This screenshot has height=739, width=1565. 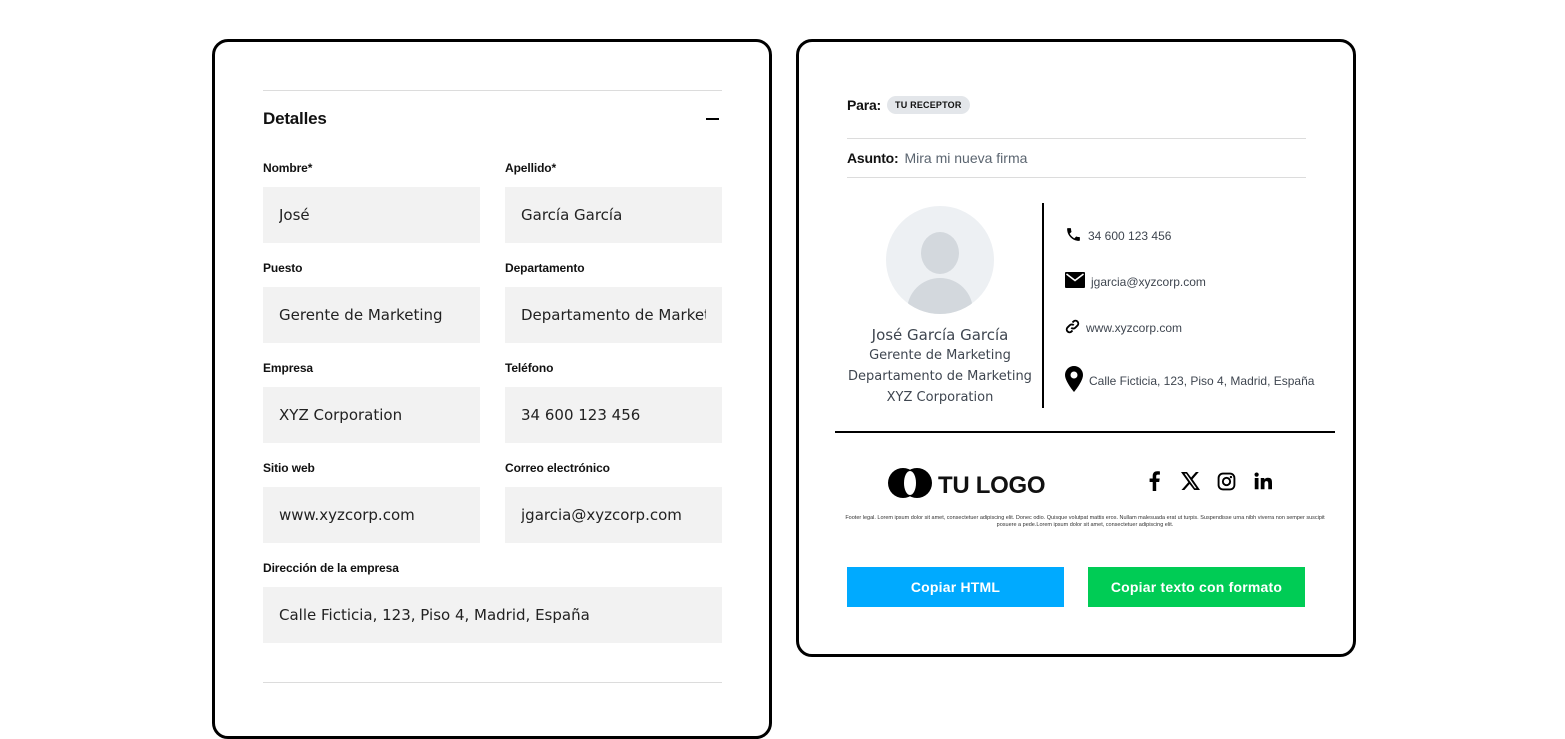 I want to click on job-title-input, so click(x=371, y=315).